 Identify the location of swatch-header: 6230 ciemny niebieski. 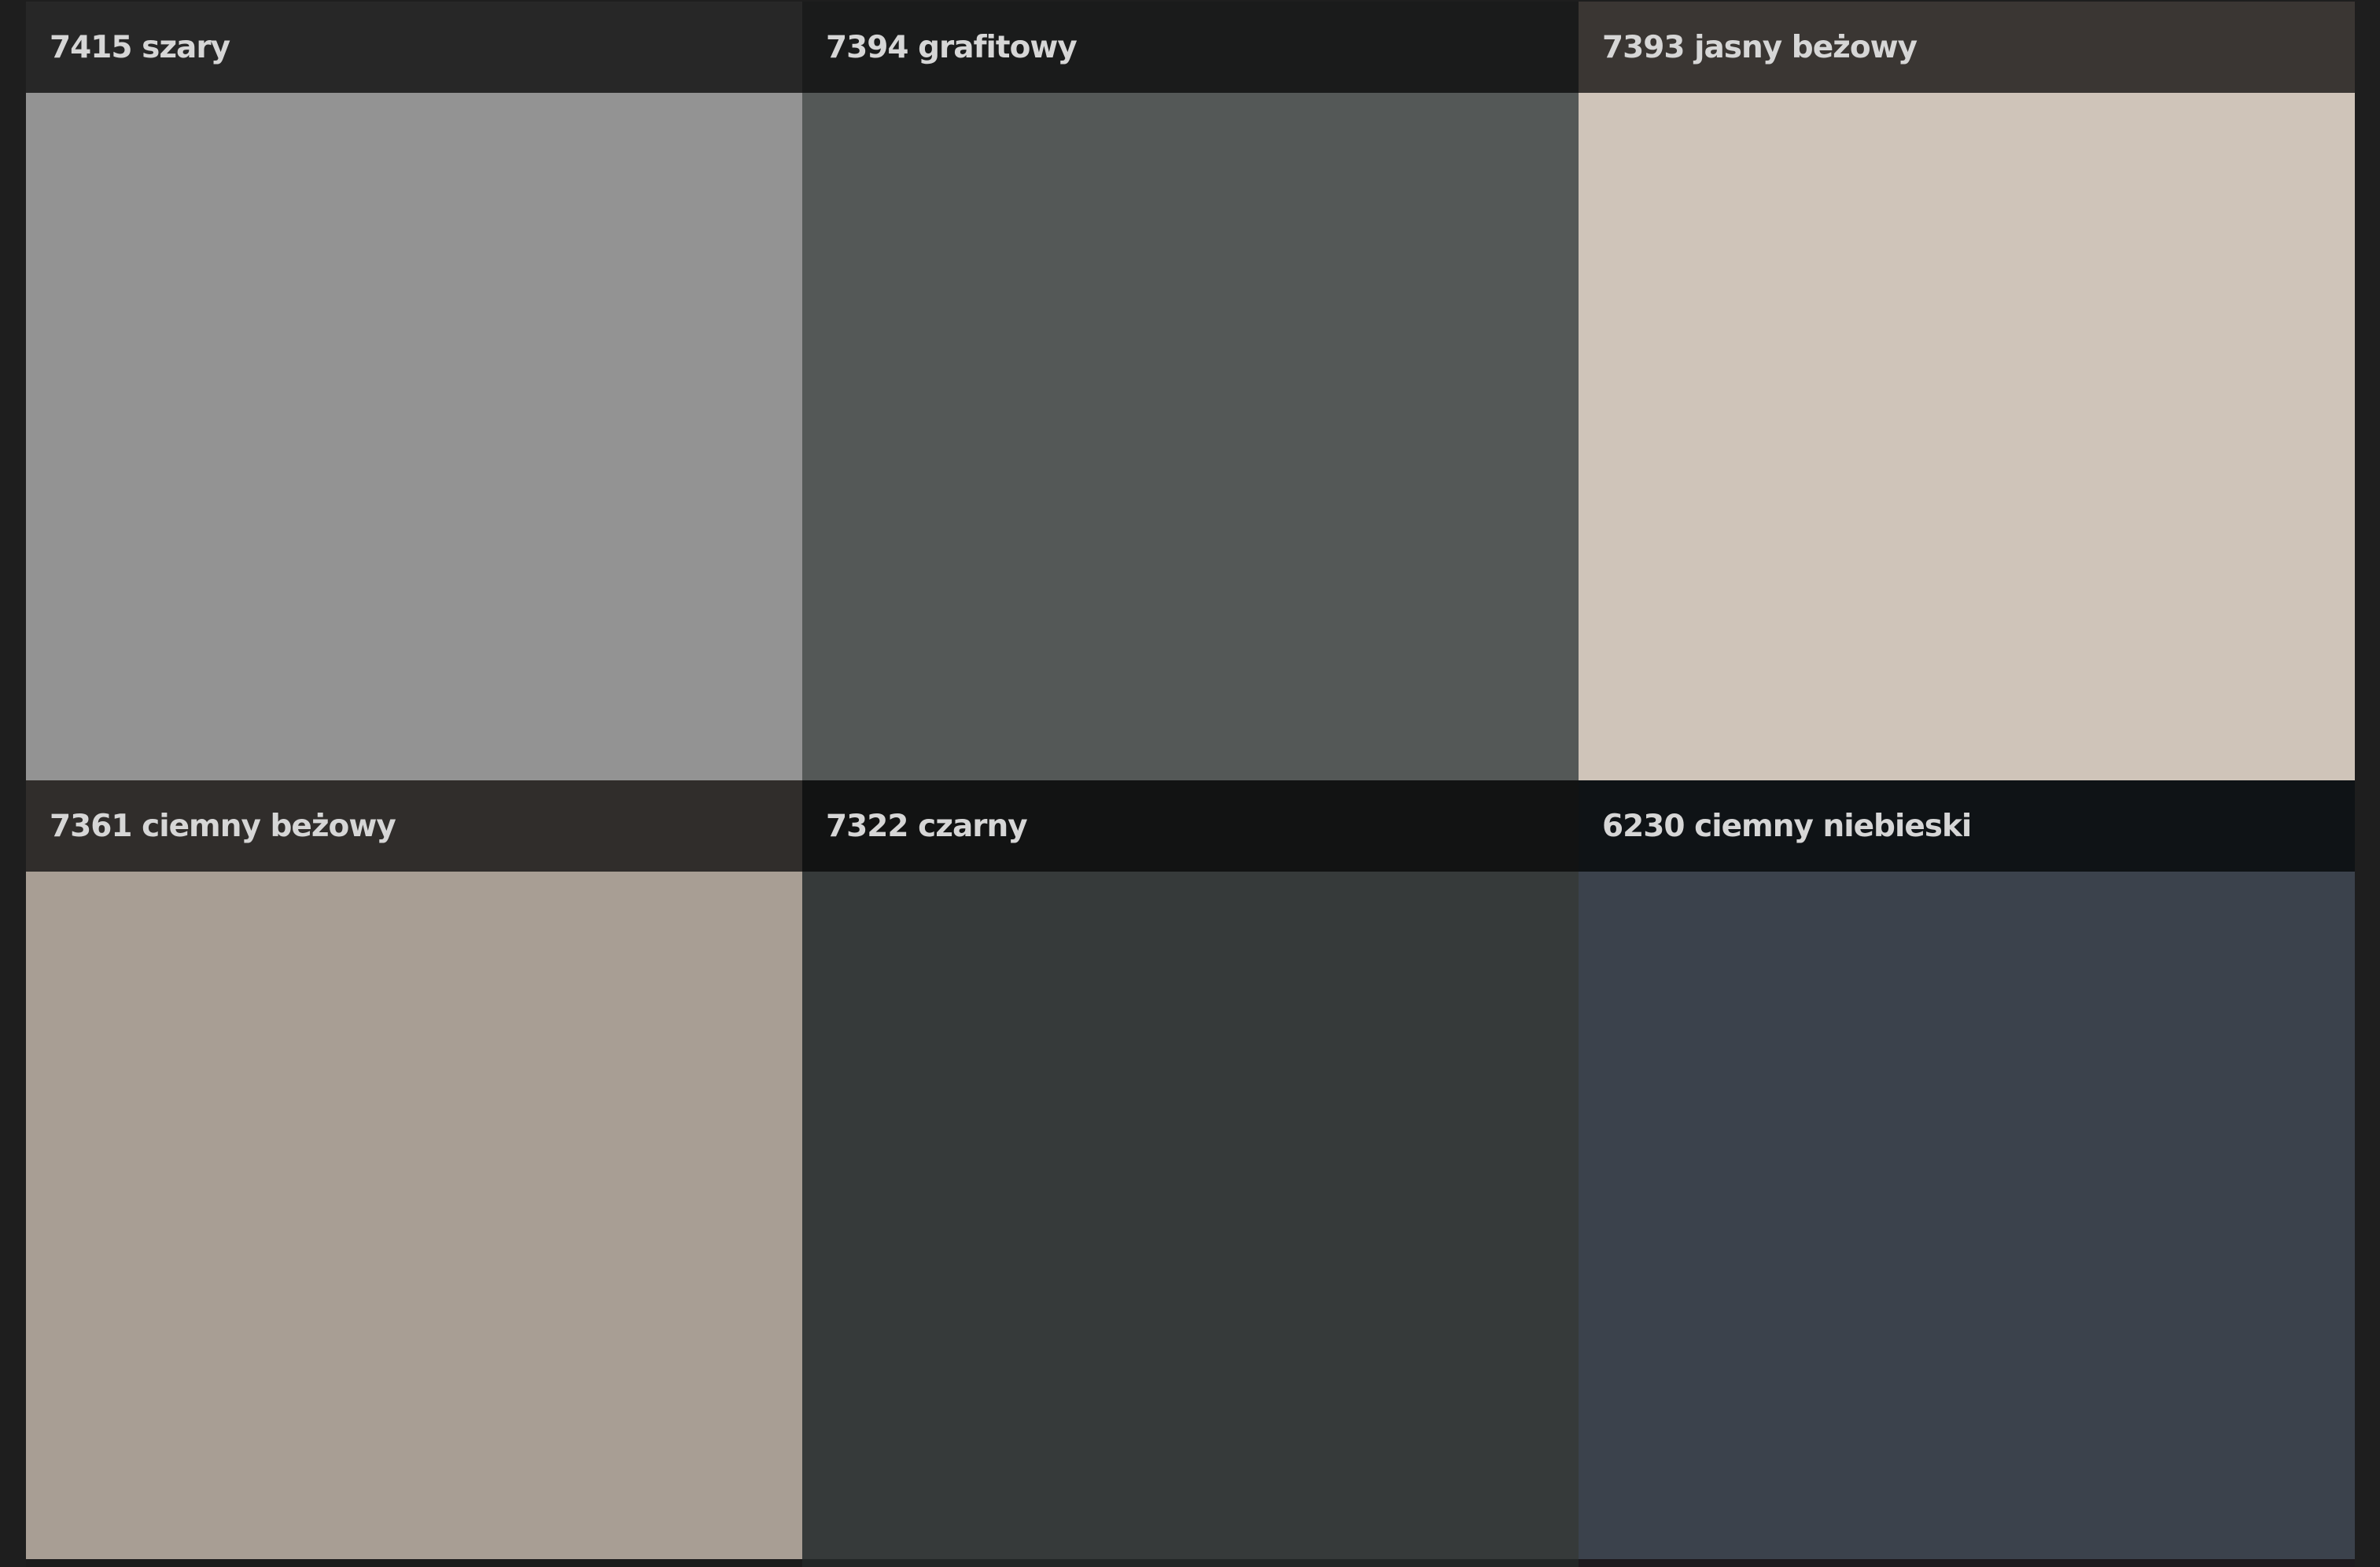
(1967, 826).